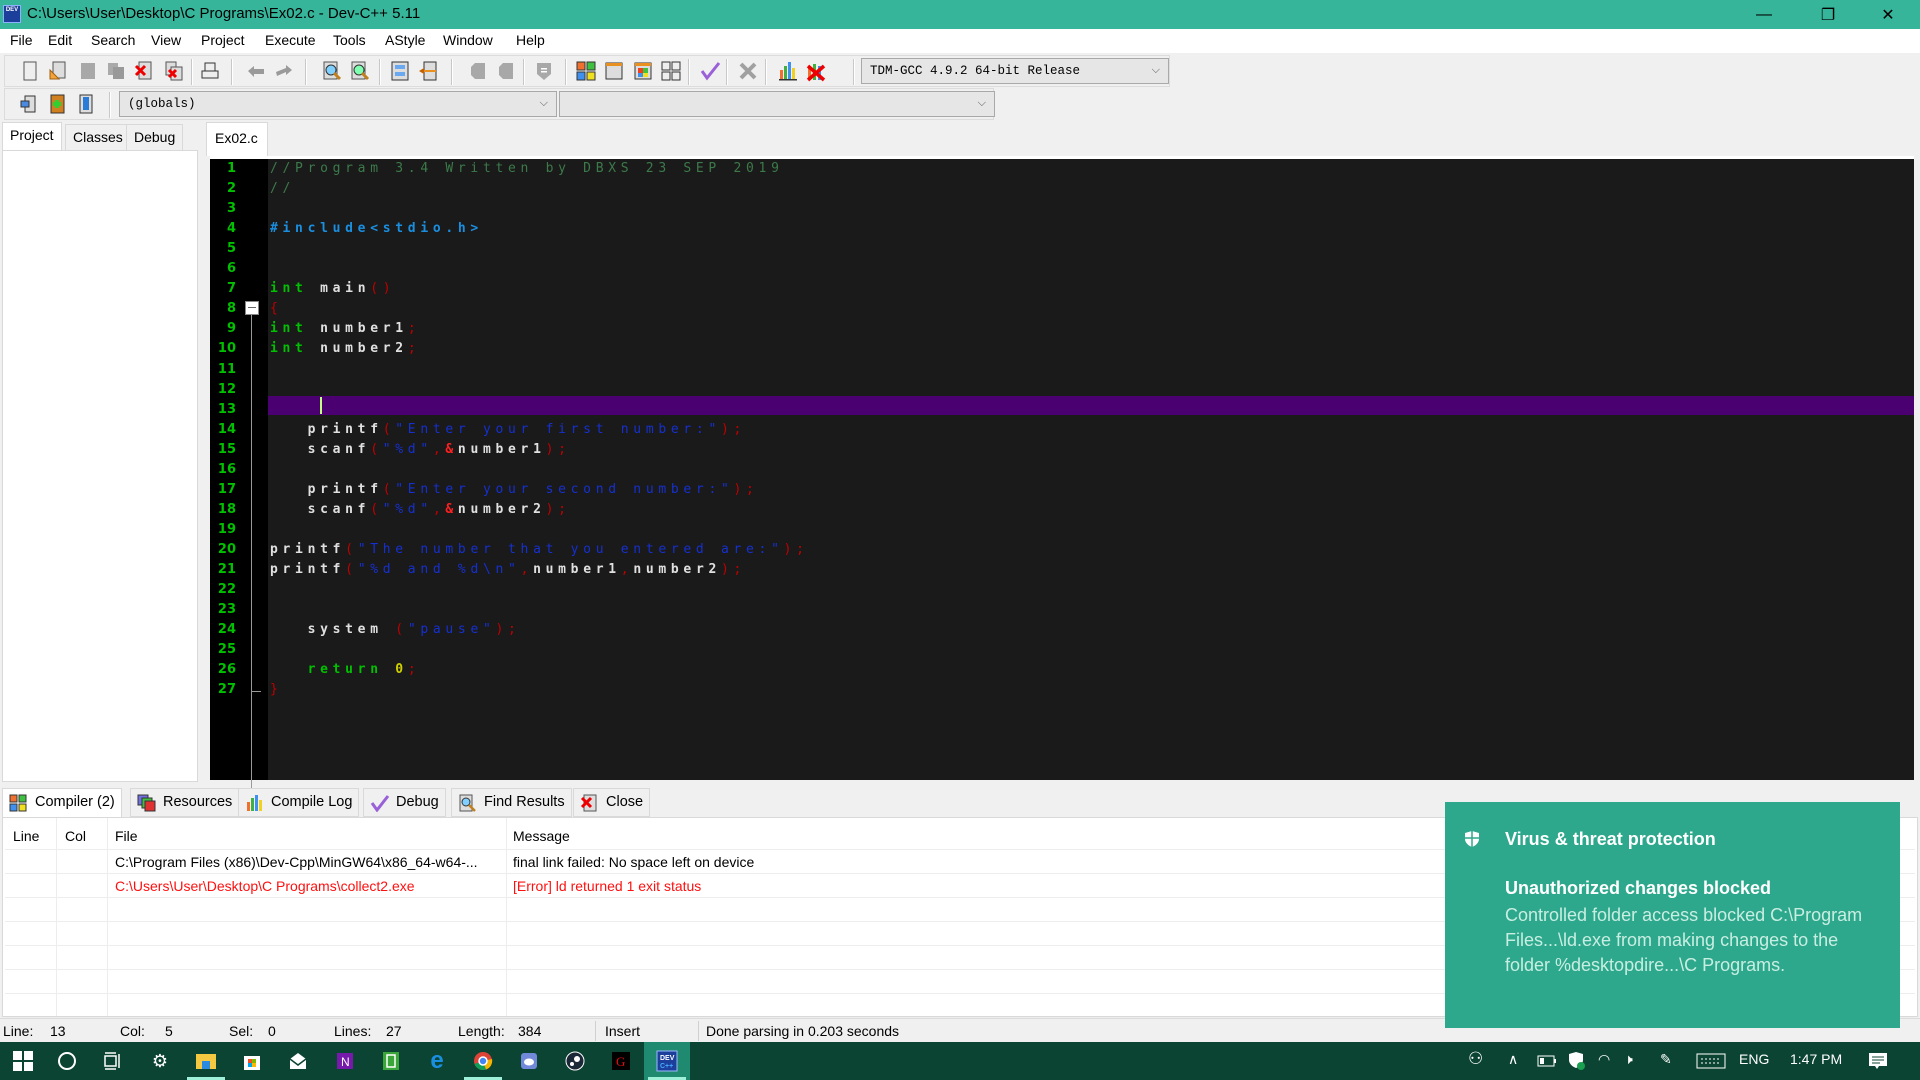  What do you see at coordinates (428, 71) in the screenshot?
I see `goto-line-icon` at bounding box center [428, 71].